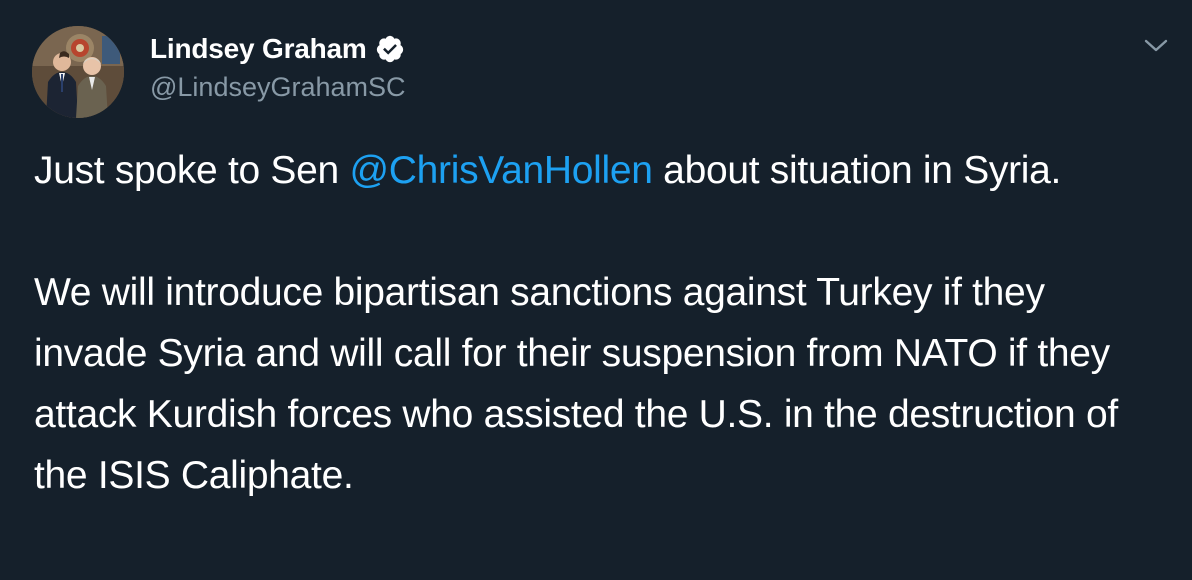 Image resolution: width=1192 pixels, height=580 pixels. What do you see at coordinates (1156, 45) in the screenshot?
I see `chevron-down-icon` at bounding box center [1156, 45].